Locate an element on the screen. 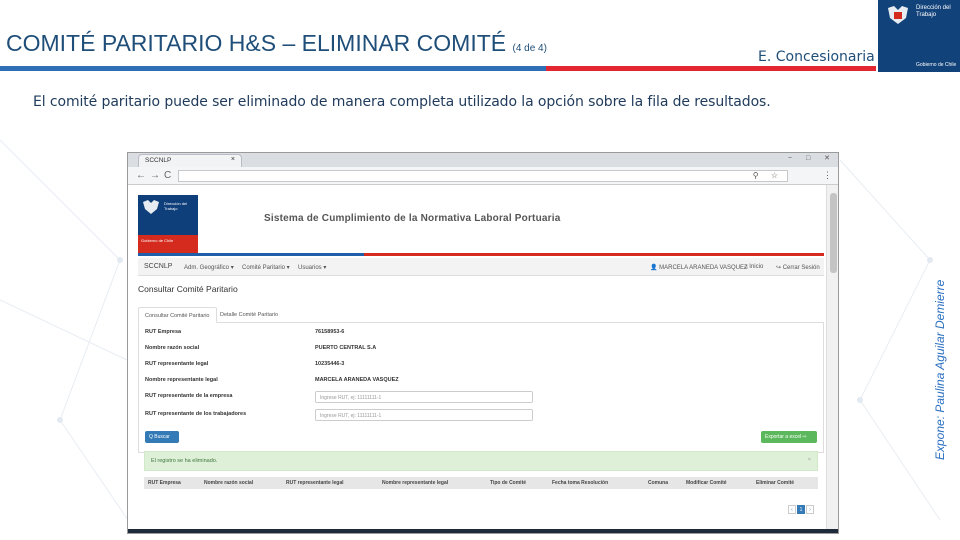 The image size is (960, 540). pager-next: › is located at coordinates (810, 509).